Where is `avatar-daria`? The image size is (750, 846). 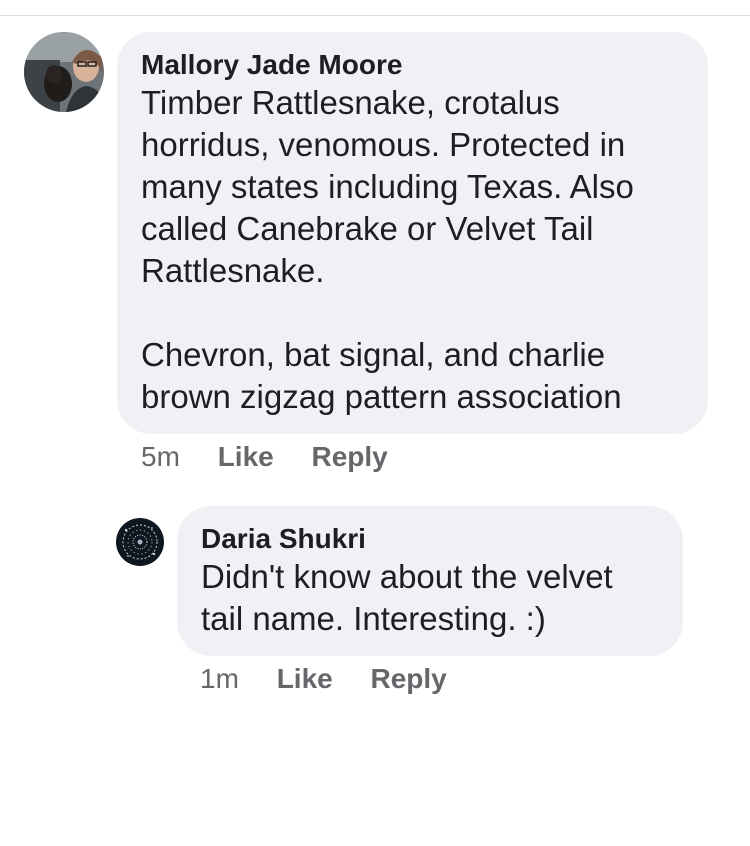
avatar-daria is located at coordinates (140, 542).